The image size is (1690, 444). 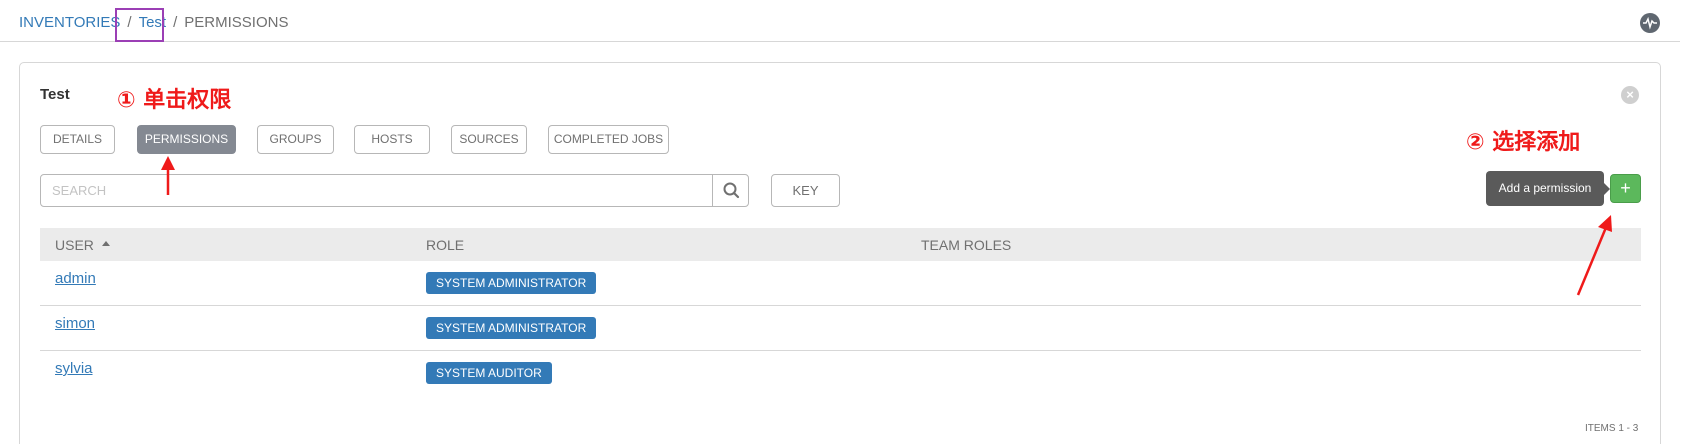 I want to click on pulse-icon, so click(x=1650, y=23).